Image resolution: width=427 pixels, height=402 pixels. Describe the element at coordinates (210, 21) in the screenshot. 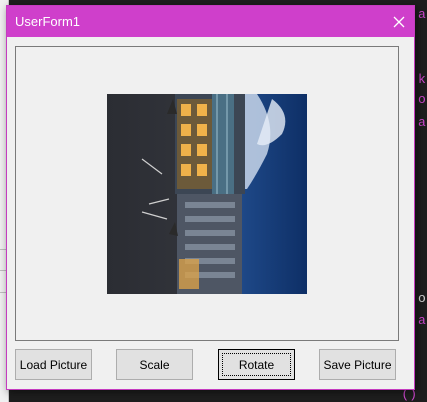

I see `title-bar: UserForm1` at that location.